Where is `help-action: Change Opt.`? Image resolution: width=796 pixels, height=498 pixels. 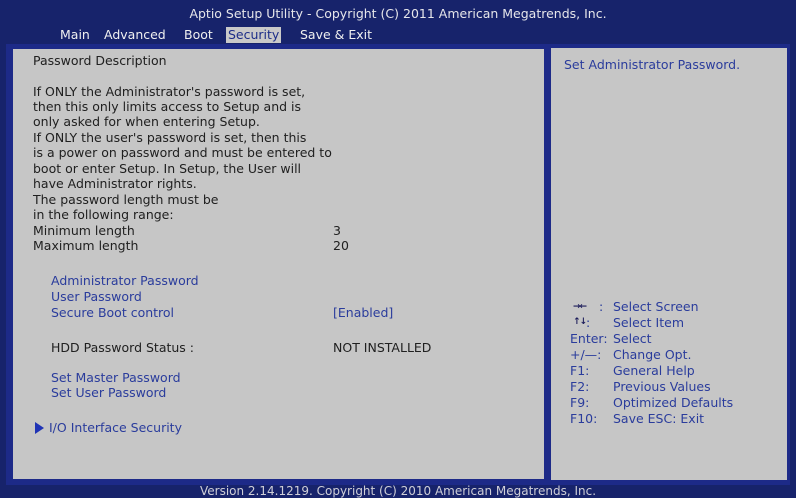
help-action: Change Opt. is located at coordinates (652, 354).